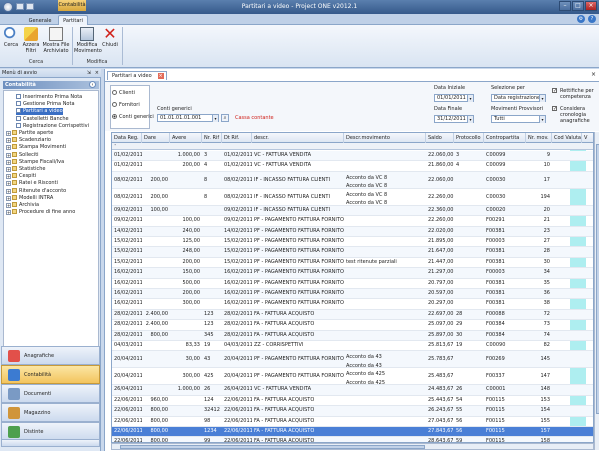  What do you see at coordinates (97, 73) in the screenshot?
I see `close-pane-icon: ×` at bounding box center [97, 73].